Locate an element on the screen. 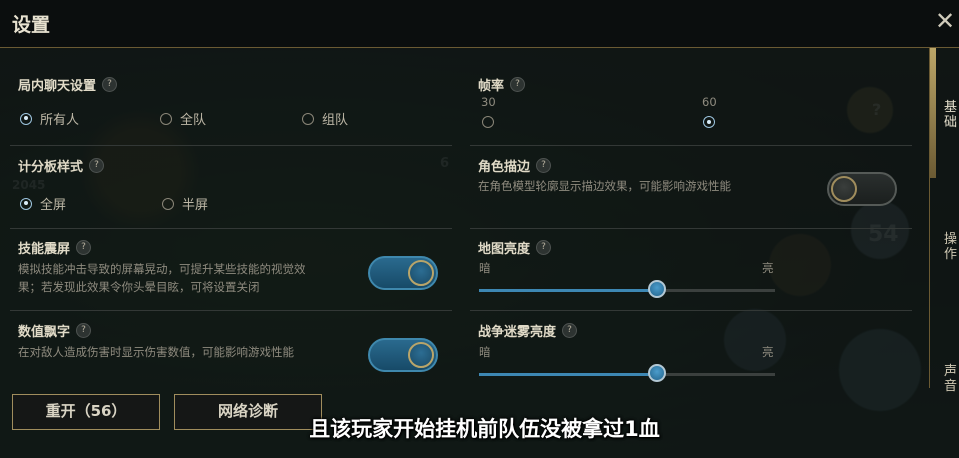  scoreboard-option-full: 全屏 is located at coordinates (43, 203).